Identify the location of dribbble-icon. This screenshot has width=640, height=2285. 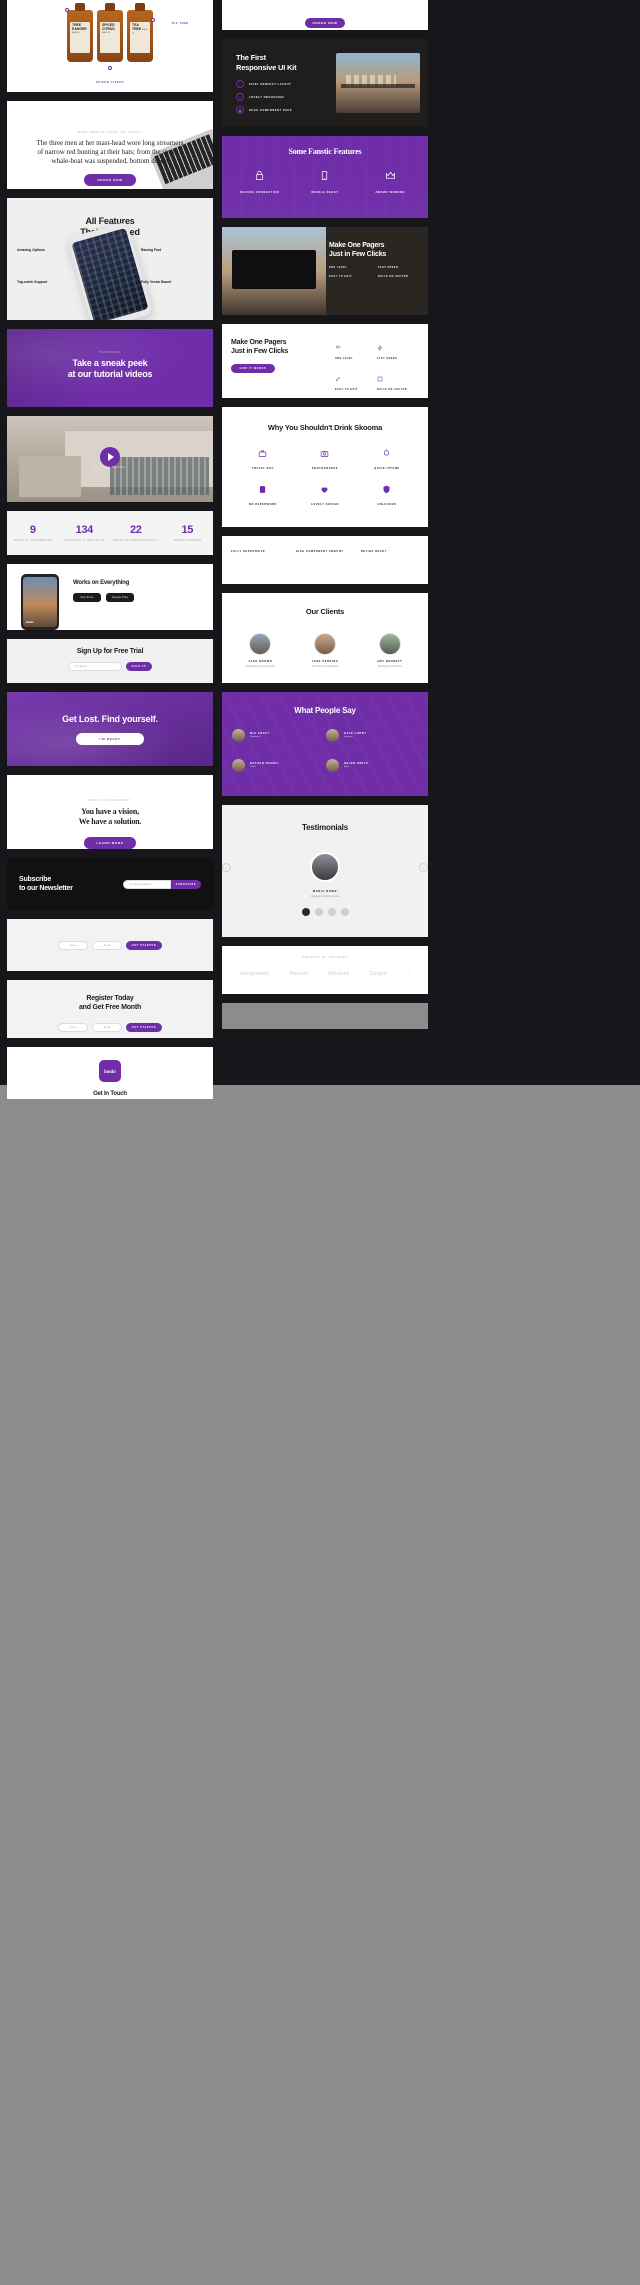
(331, 912).